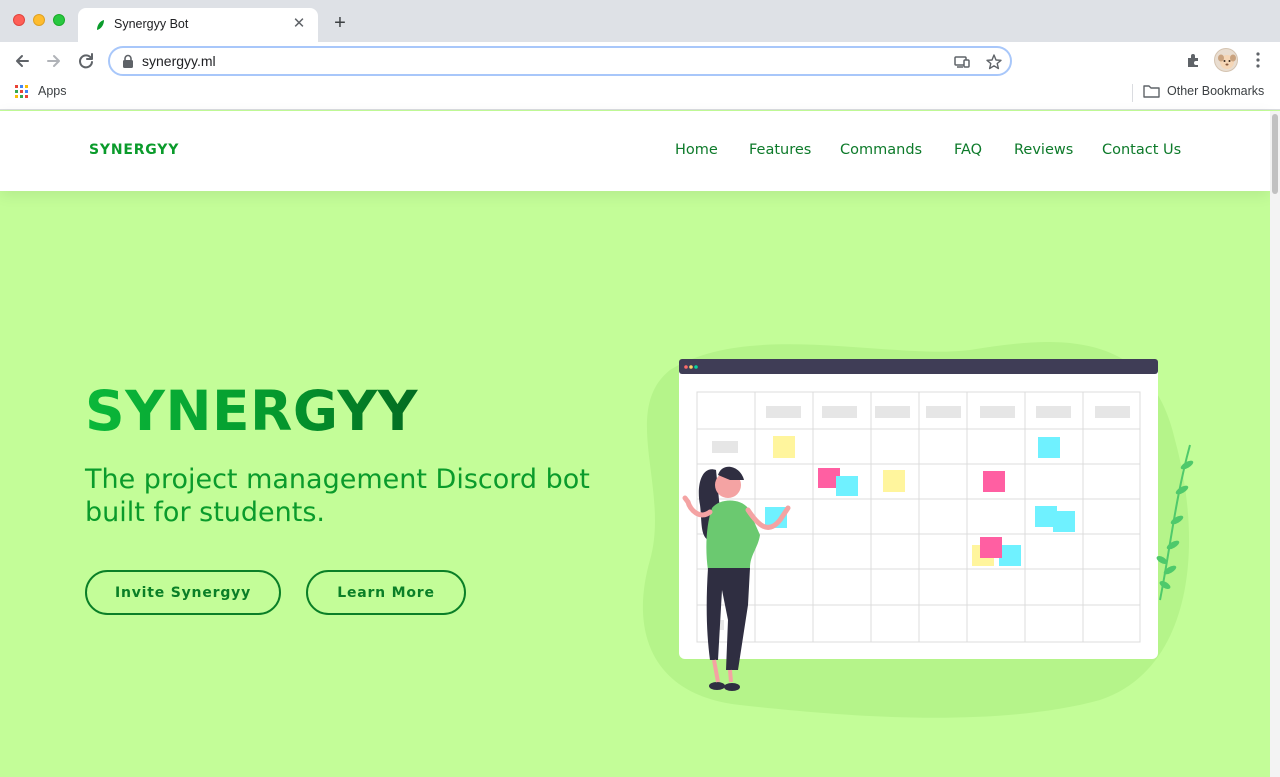 The width and height of the screenshot is (1280, 777). I want to click on close-tab-icon: ✕, so click(299, 24).